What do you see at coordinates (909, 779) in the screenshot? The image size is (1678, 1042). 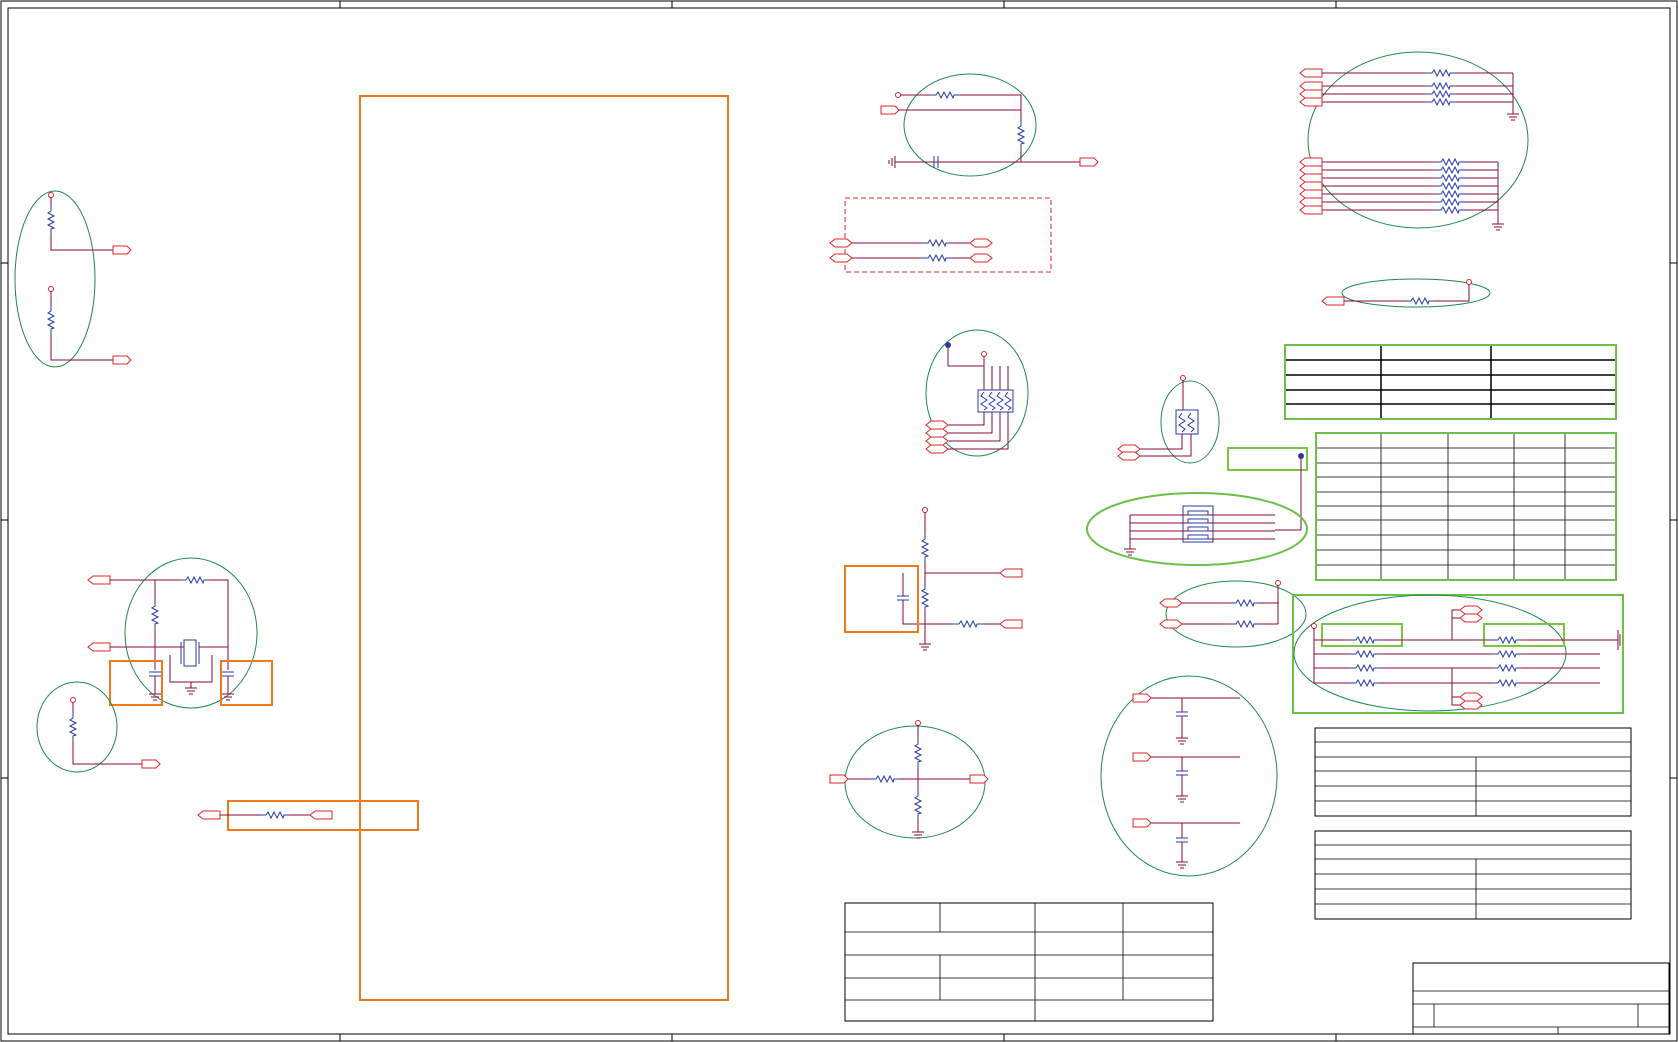 I see `bottom-divider-group` at bounding box center [909, 779].